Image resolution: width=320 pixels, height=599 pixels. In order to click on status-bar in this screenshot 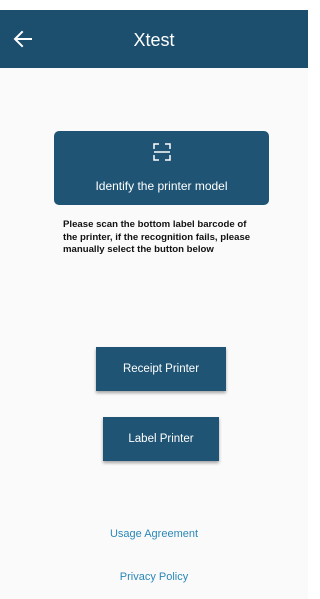, I will do `click(154, 5)`.